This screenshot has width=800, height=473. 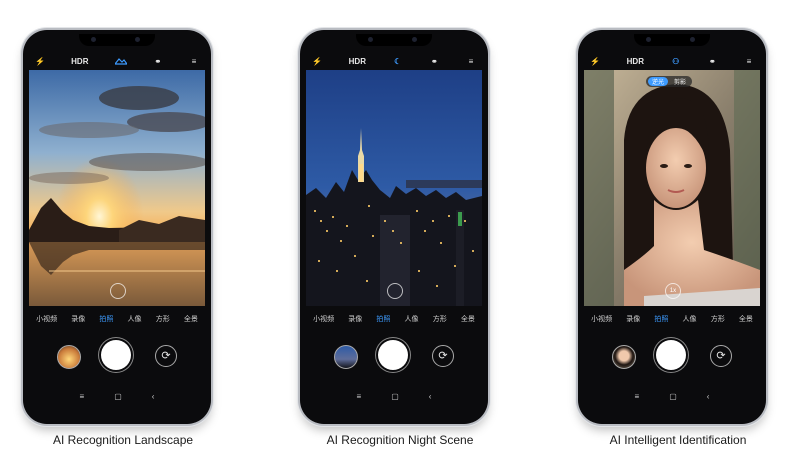 I want to click on portrait-scene, so click(x=672, y=188).